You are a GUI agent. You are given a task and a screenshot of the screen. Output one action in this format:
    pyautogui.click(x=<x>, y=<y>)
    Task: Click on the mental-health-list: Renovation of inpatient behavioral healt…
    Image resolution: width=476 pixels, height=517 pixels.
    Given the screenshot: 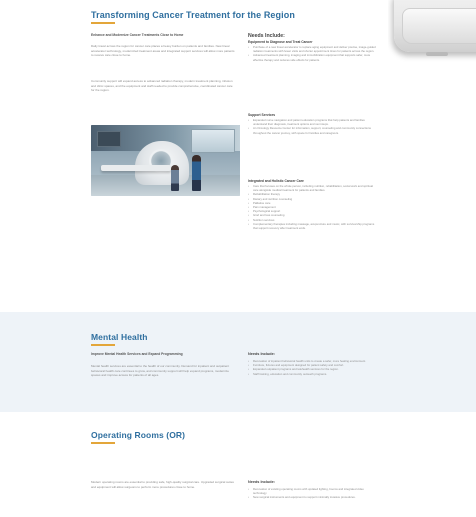 What is the action you would take?
    pyautogui.click(x=312, y=367)
    